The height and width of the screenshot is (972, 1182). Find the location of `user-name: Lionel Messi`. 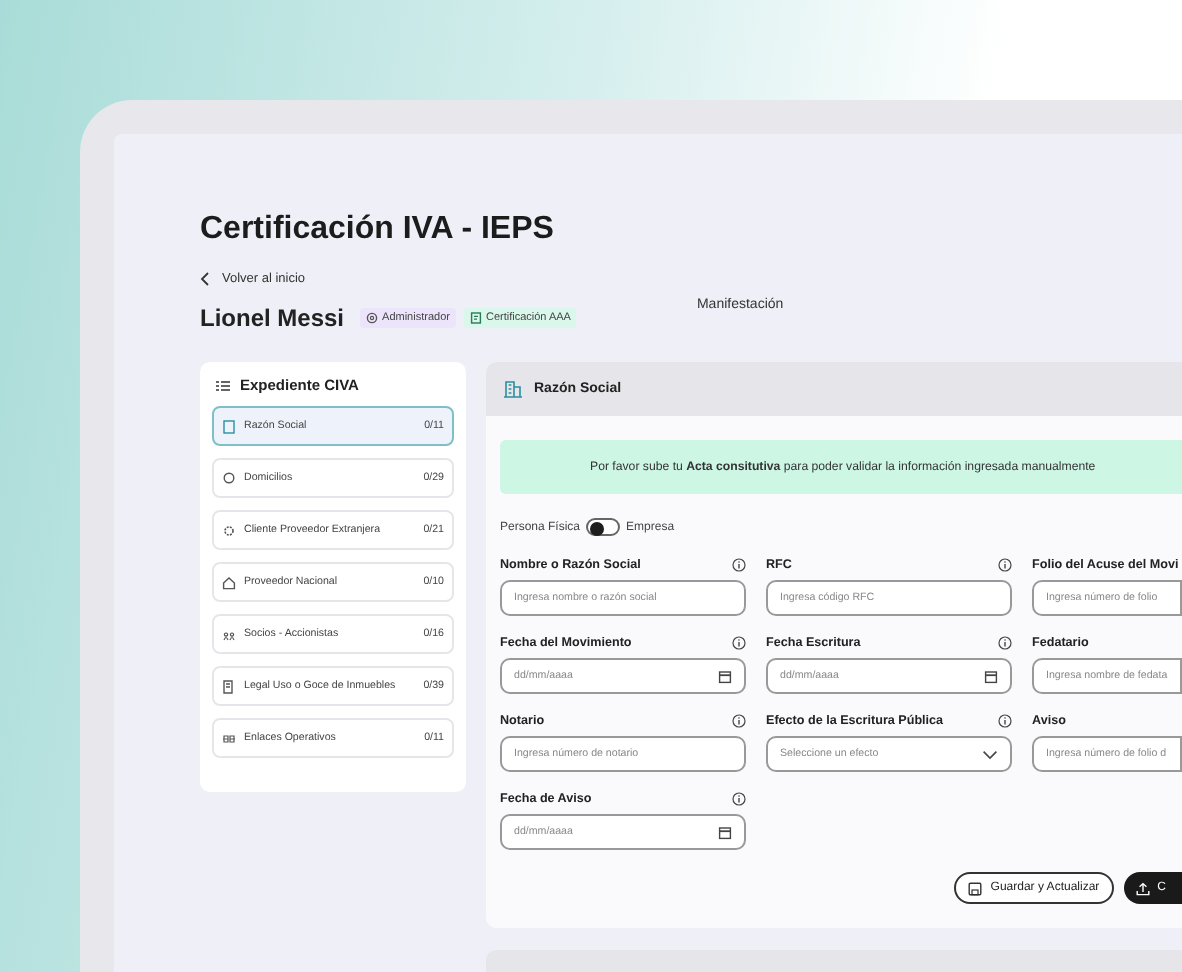

user-name: Lionel Messi is located at coordinates (272, 318).